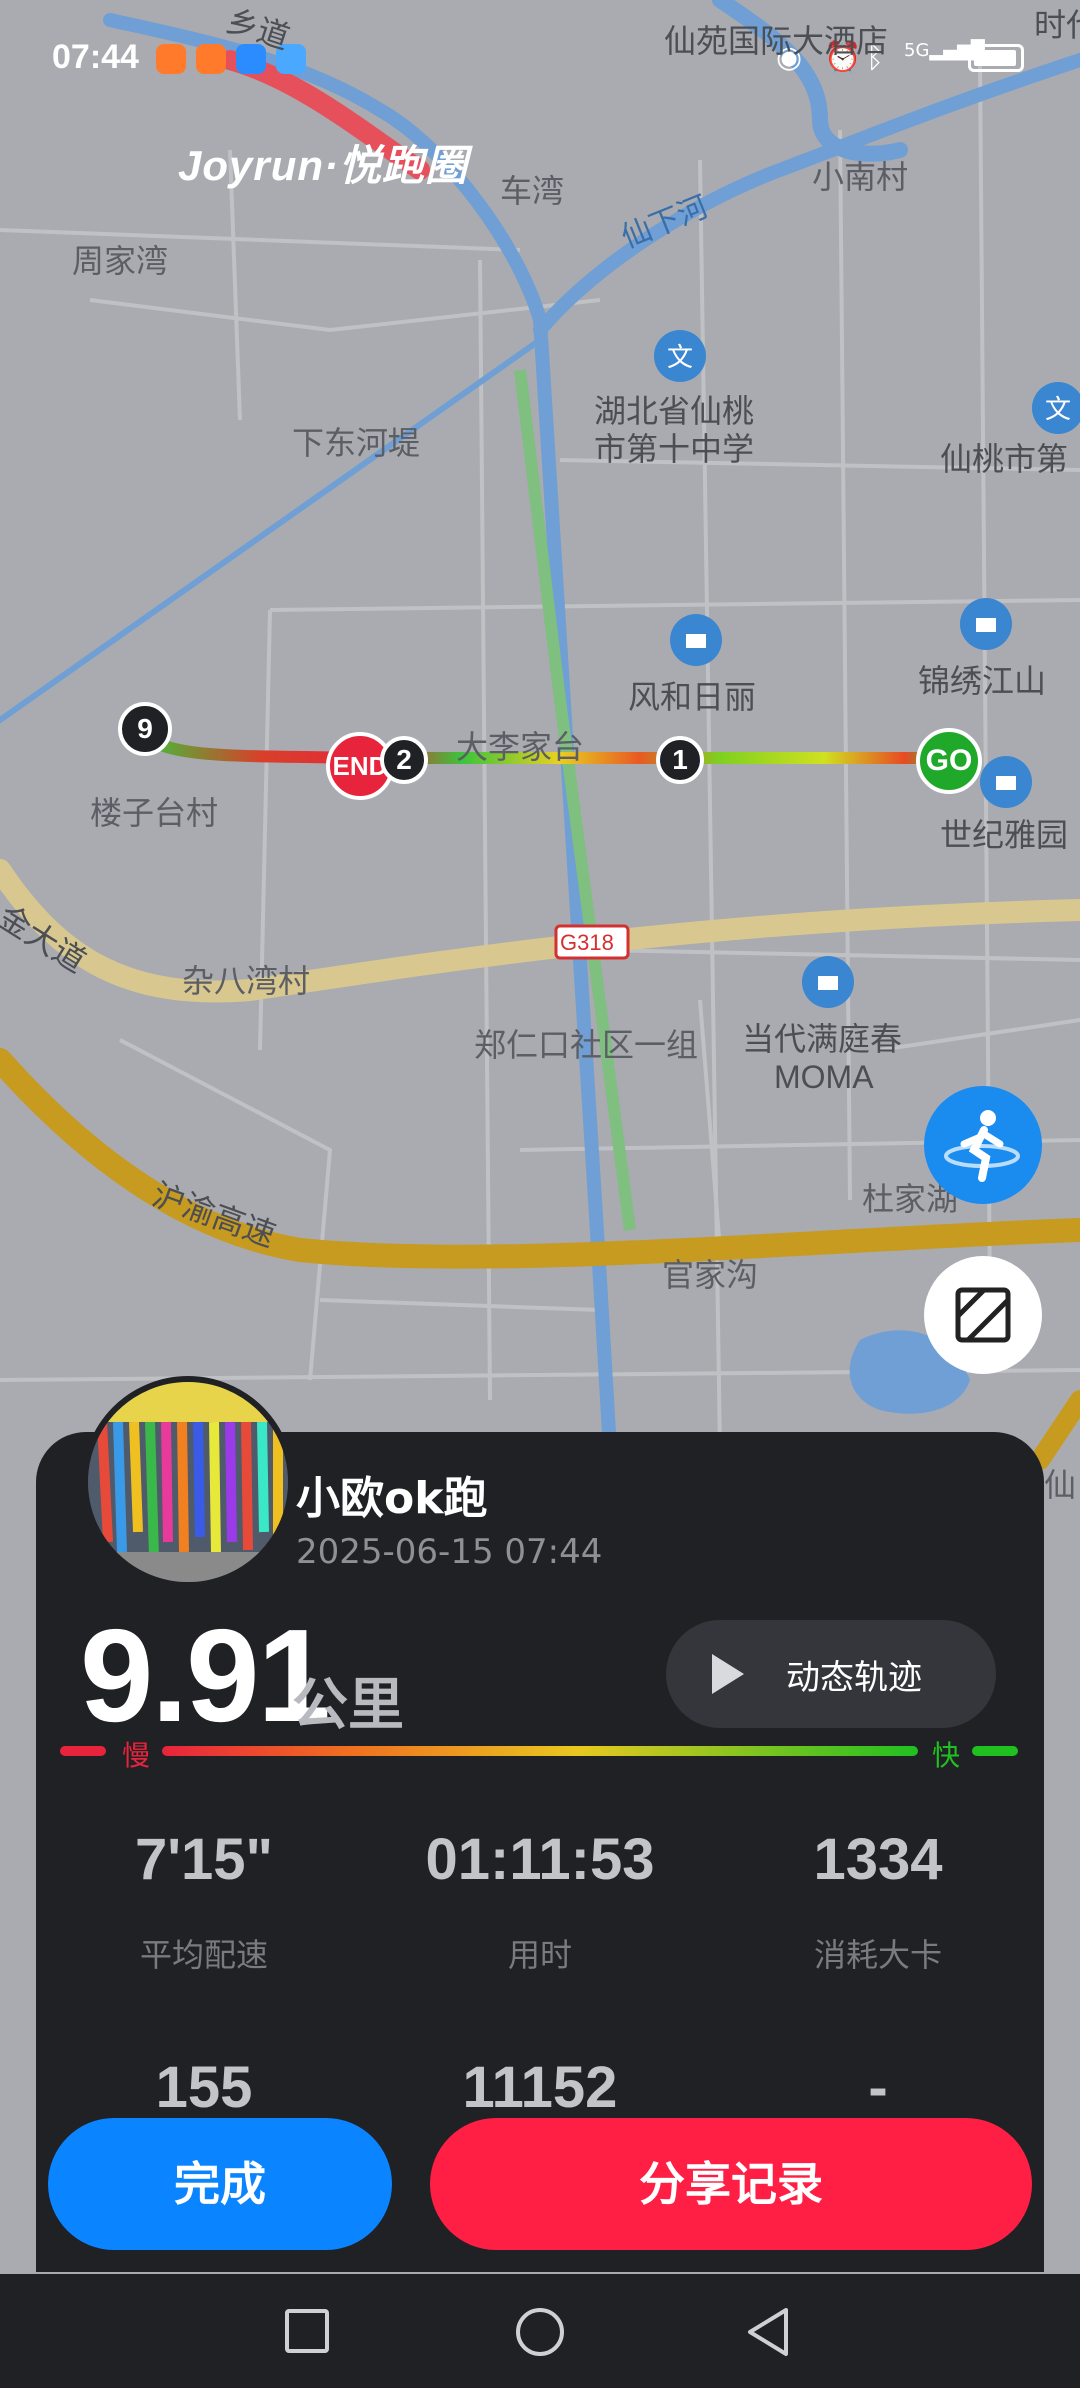 The width and height of the screenshot is (1080, 2388). What do you see at coordinates (949, 761) in the screenshot?
I see `start-marker: GO` at bounding box center [949, 761].